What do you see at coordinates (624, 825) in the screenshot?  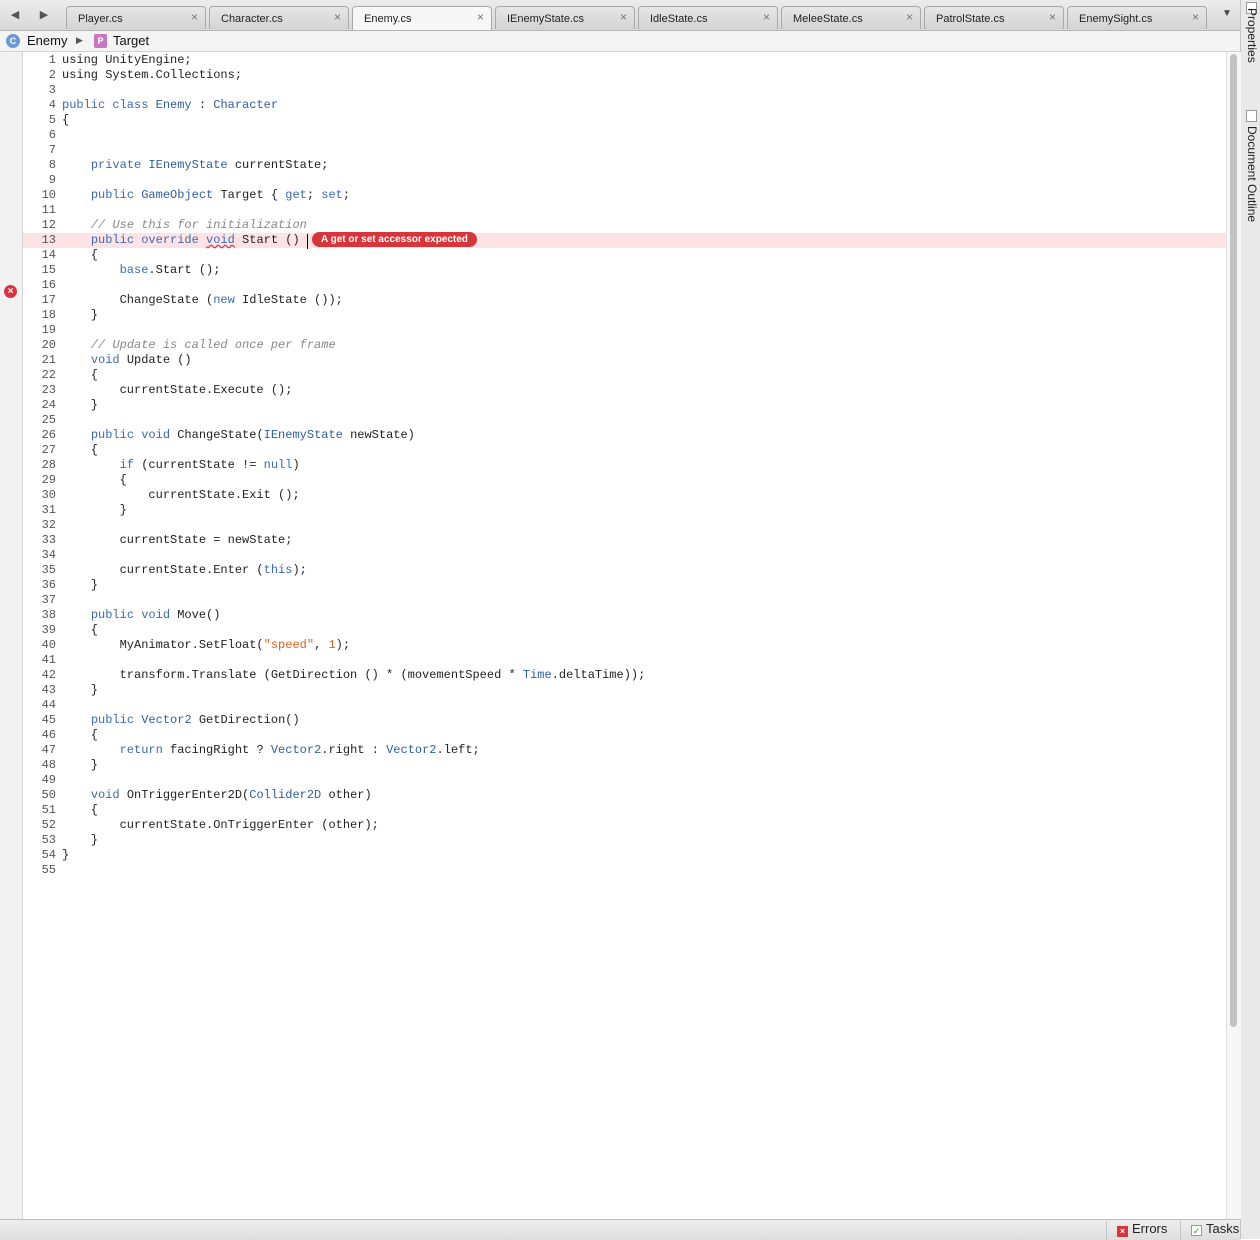 I see `code-line: 52 currentState.OnTriggerEnter (other);` at bounding box center [624, 825].